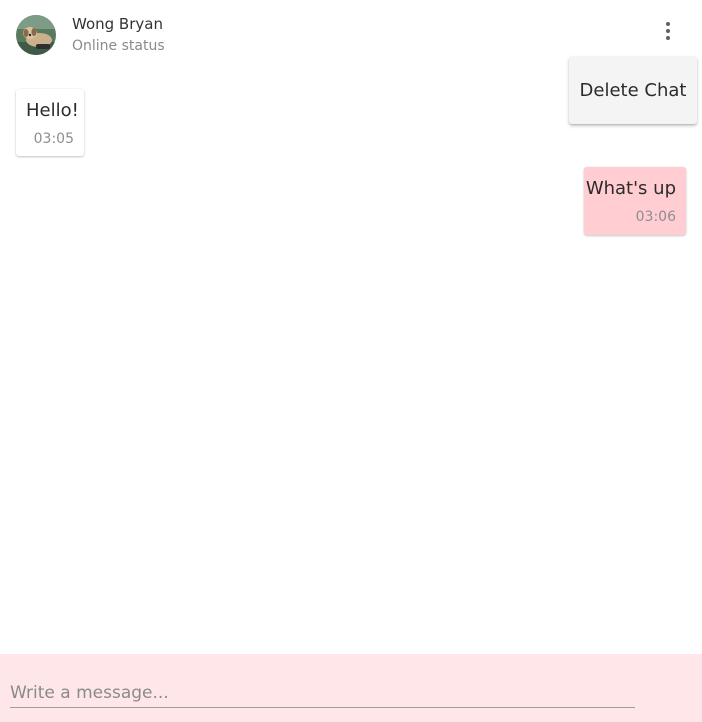  I want to click on contact-name: Wong Bryan, so click(117, 24).